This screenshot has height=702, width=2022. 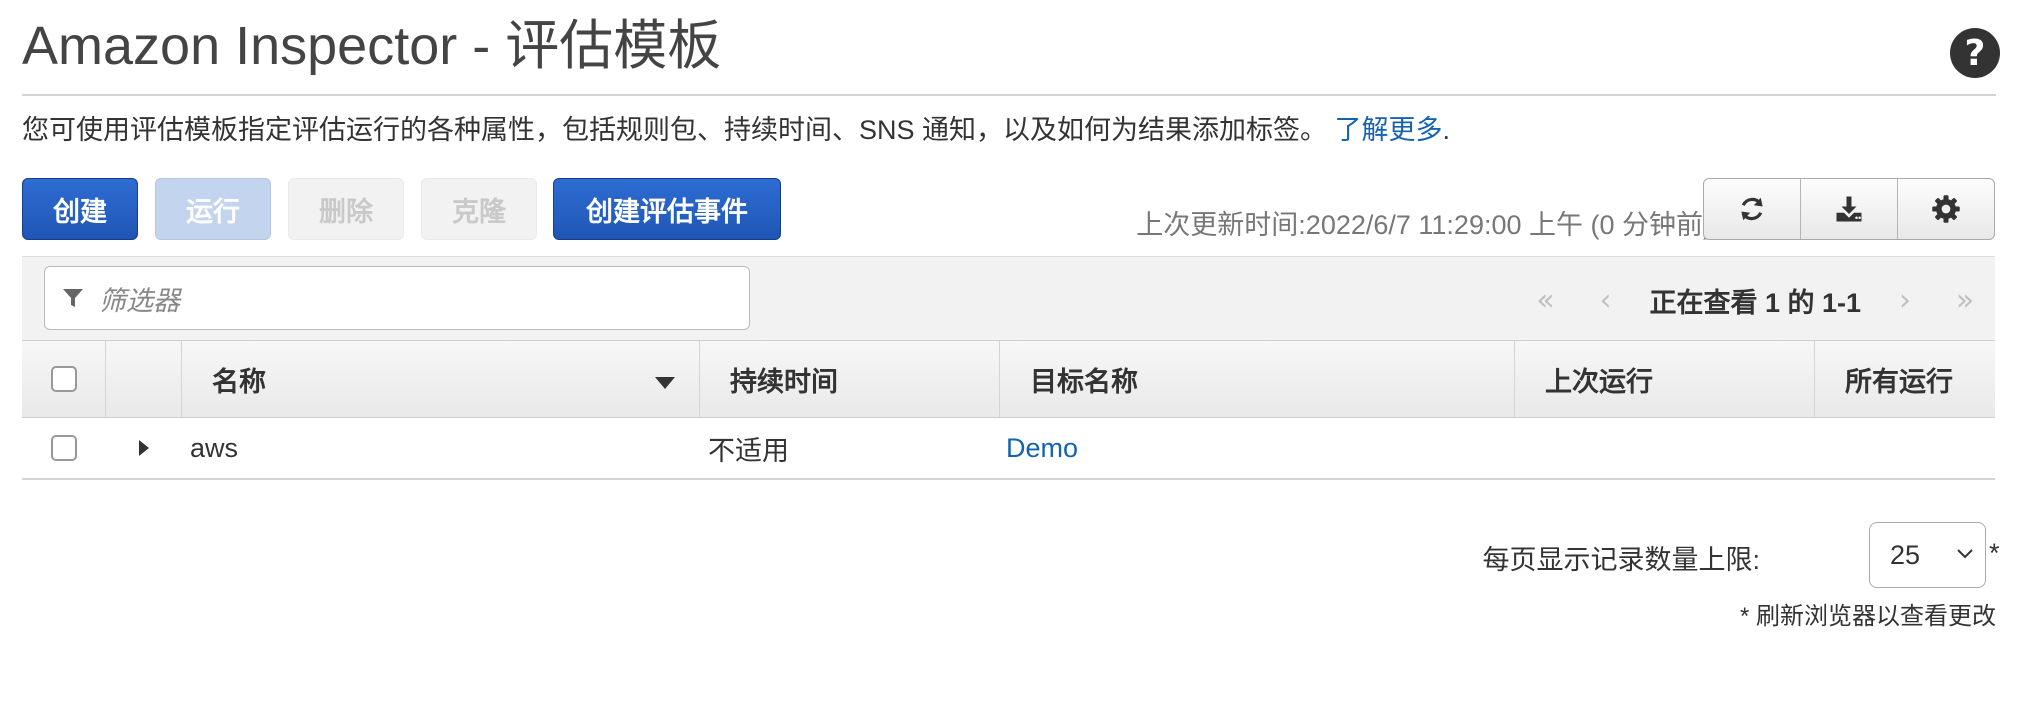 I want to click on refresh-icon, so click(x=1752, y=209).